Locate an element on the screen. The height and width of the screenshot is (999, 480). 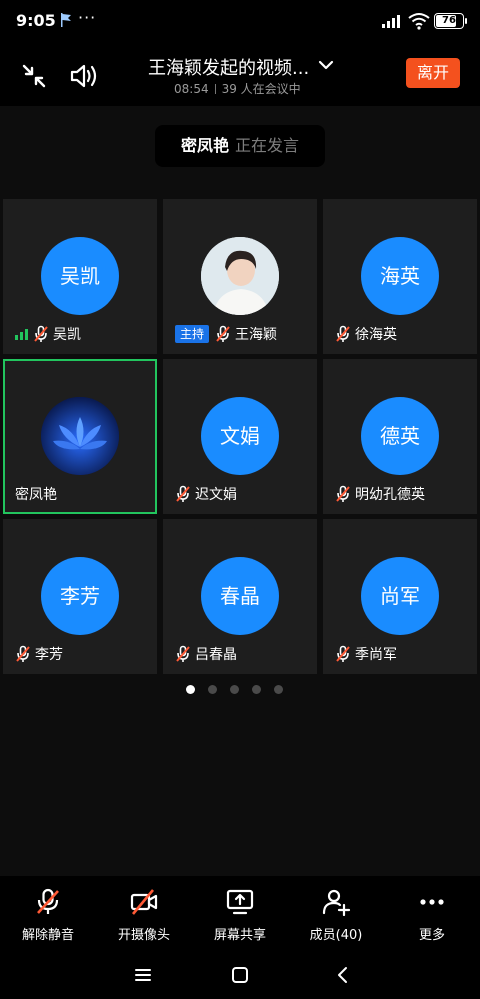
camera-button: 开摄像头 is located at coordinates (144, 918).